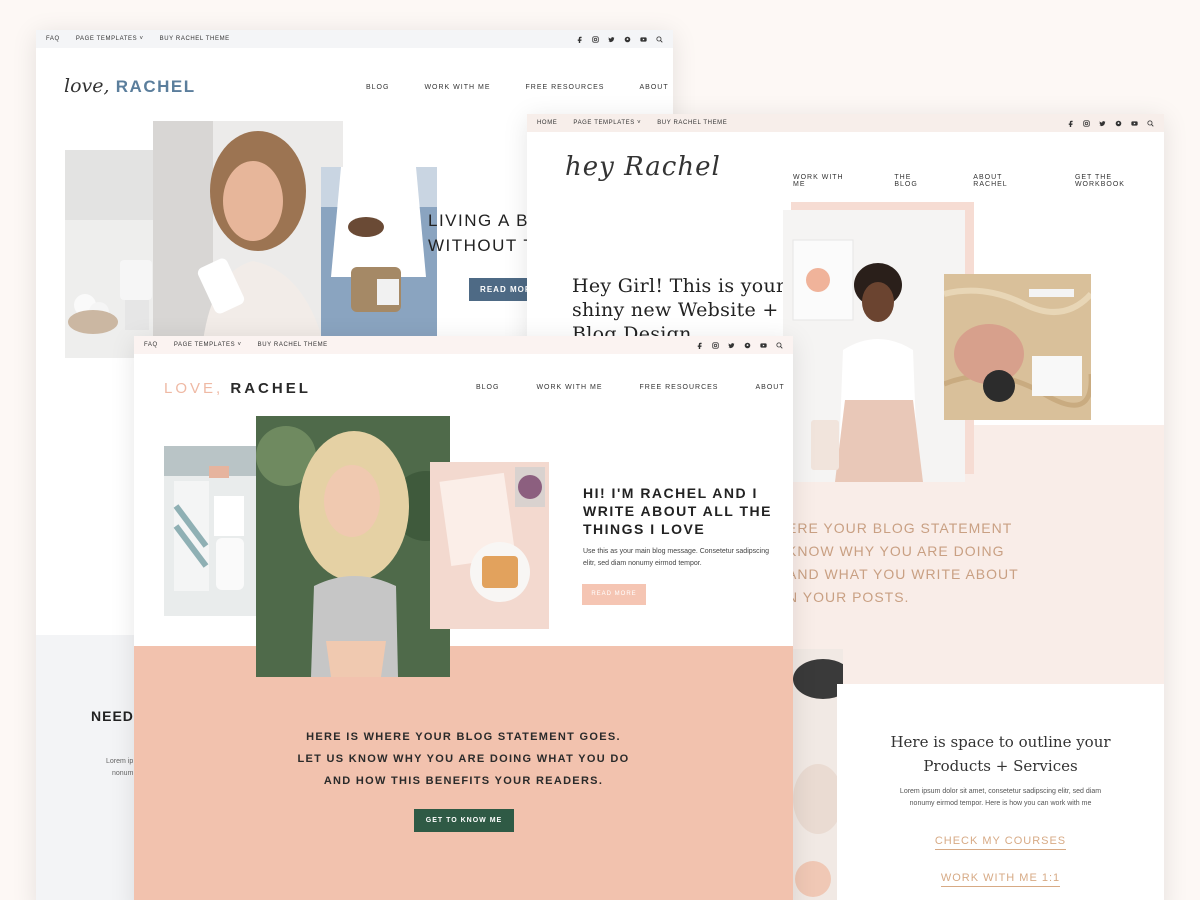  I want to click on read-more-button: READ MORE, so click(614, 594).